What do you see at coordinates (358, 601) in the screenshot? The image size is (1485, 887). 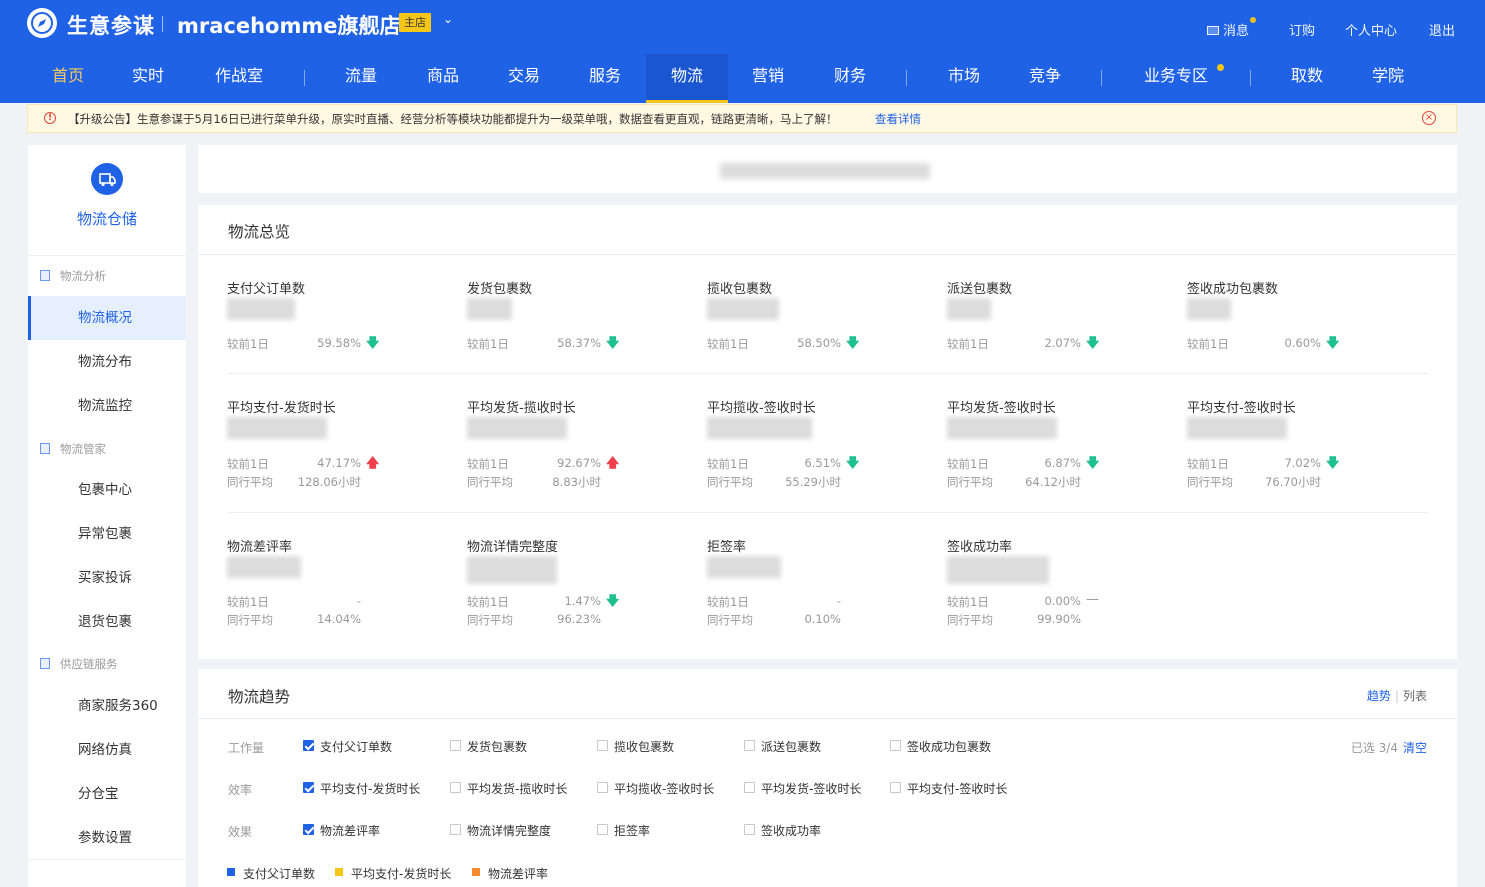 I see `compare-value: -` at bounding box center [358, 601].